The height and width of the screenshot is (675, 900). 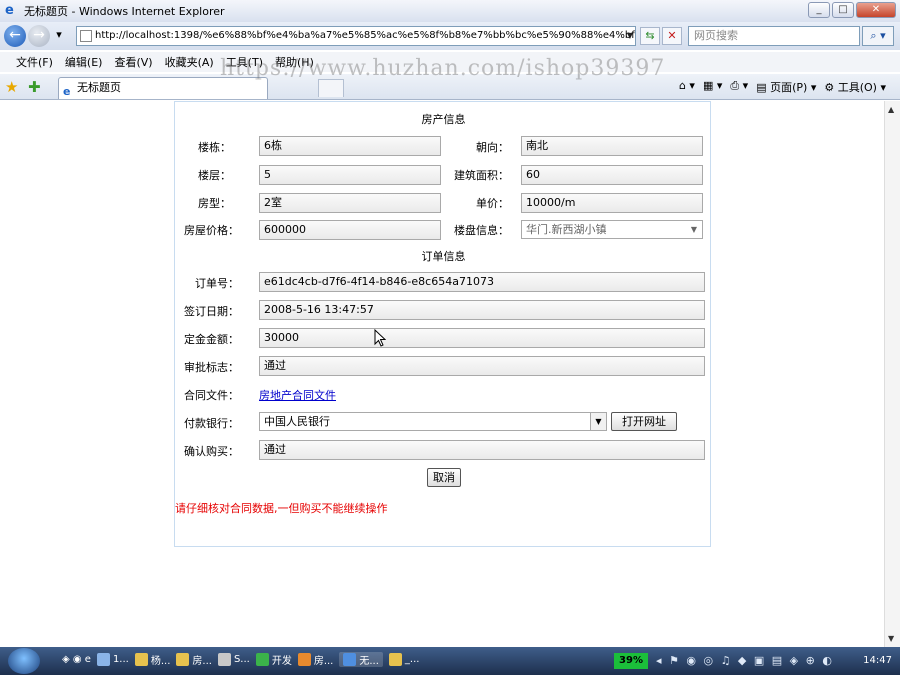 I want to click on minimize-button: _, so click(x=819, y=10).